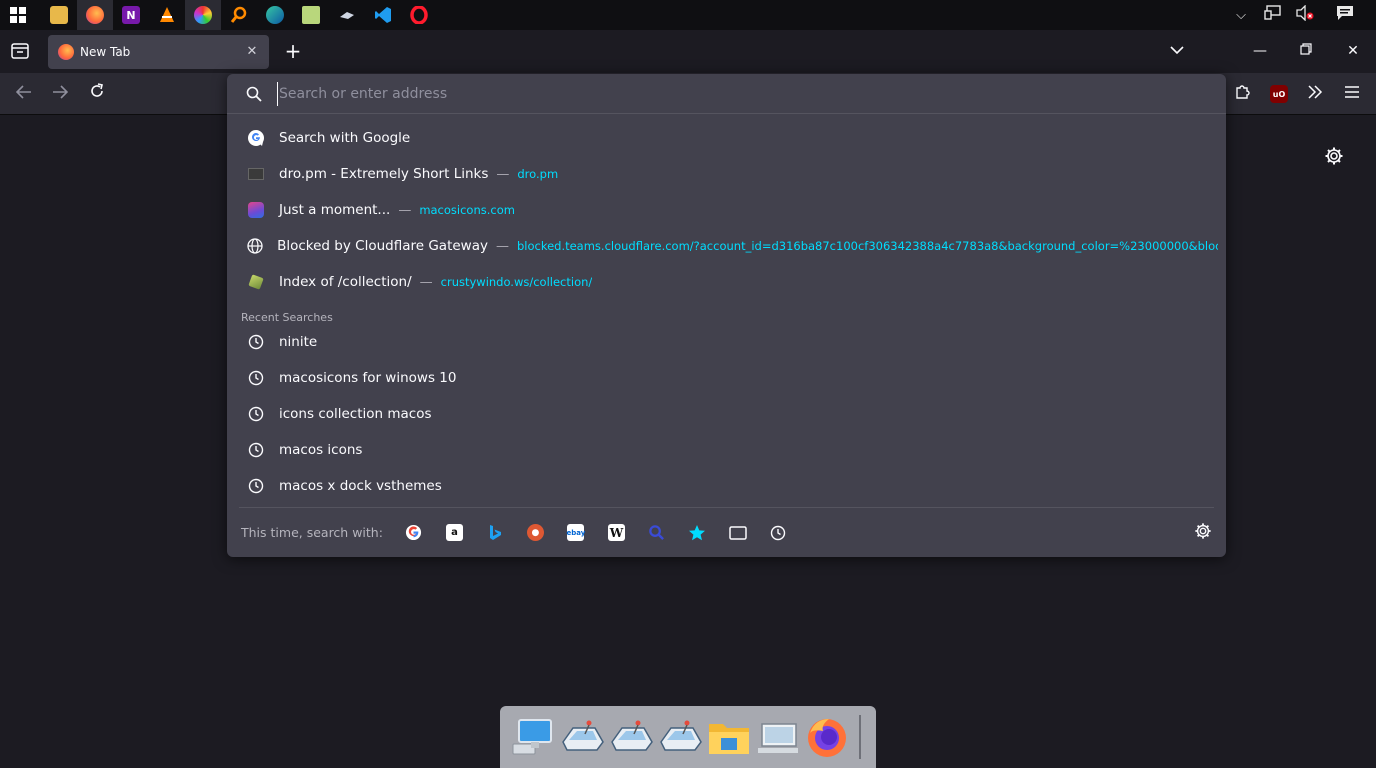  Describe the element at coordinates (158, 52) in the screenshot. I see `tab-new-tab: New Tab ✕` at that location.